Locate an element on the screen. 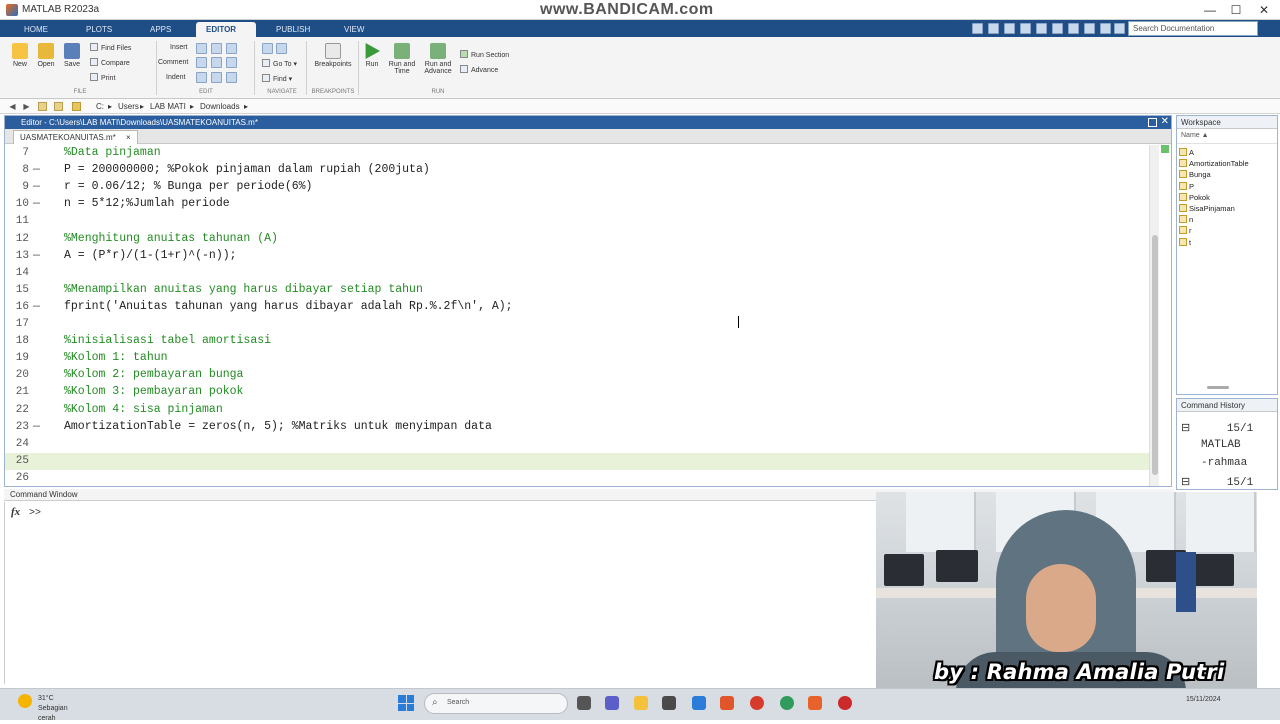 Image resolution: width=1280 pixels, height=724 pixels. redo-quick-icon is located at coordinates (1057, 28).